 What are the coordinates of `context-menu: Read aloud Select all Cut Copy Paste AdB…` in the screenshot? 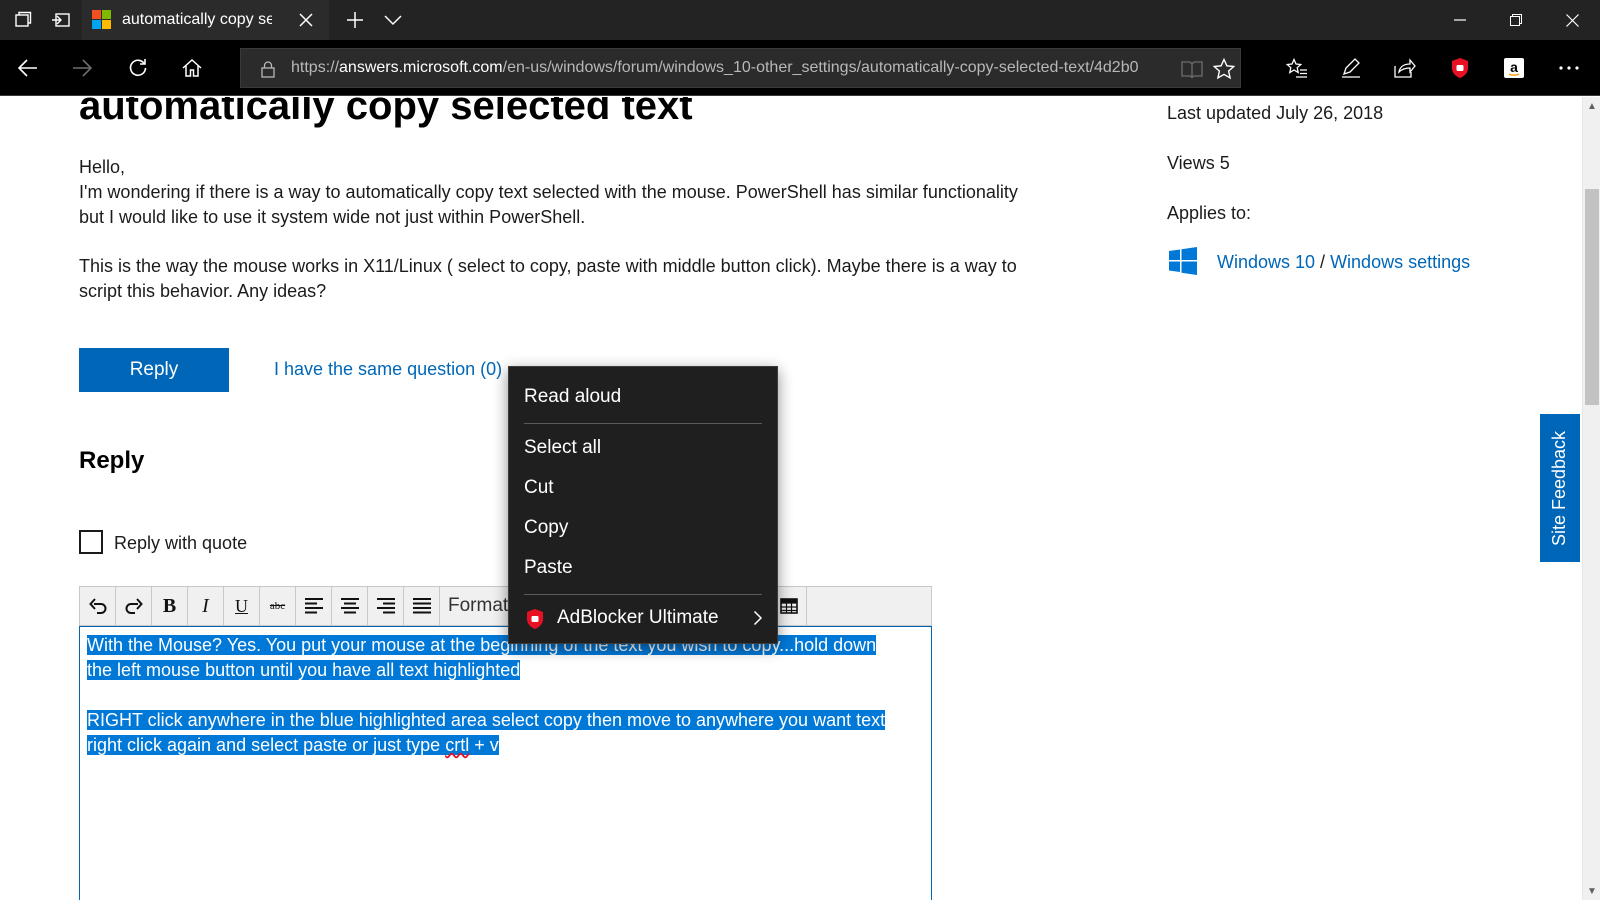 It's located at (643, 505).